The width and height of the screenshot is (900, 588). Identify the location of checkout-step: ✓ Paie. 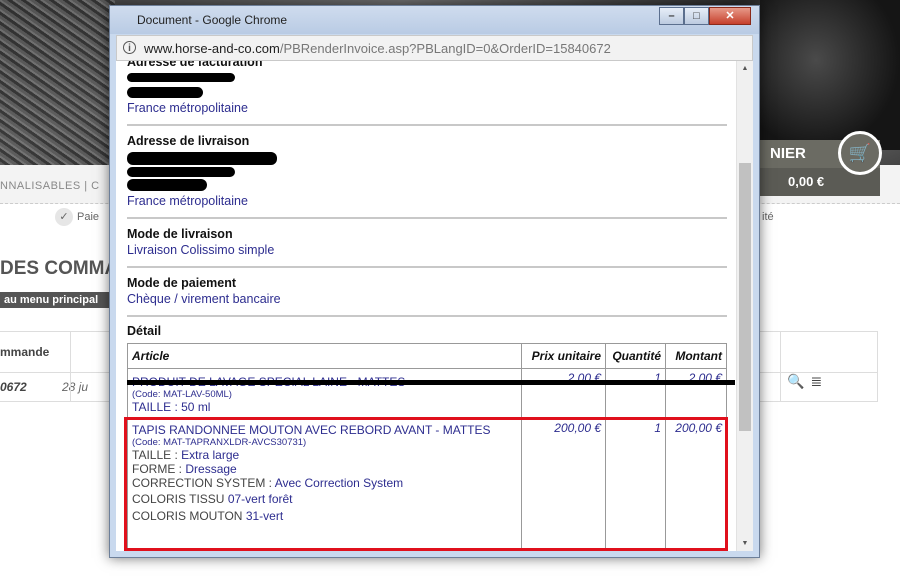
(77, 217).